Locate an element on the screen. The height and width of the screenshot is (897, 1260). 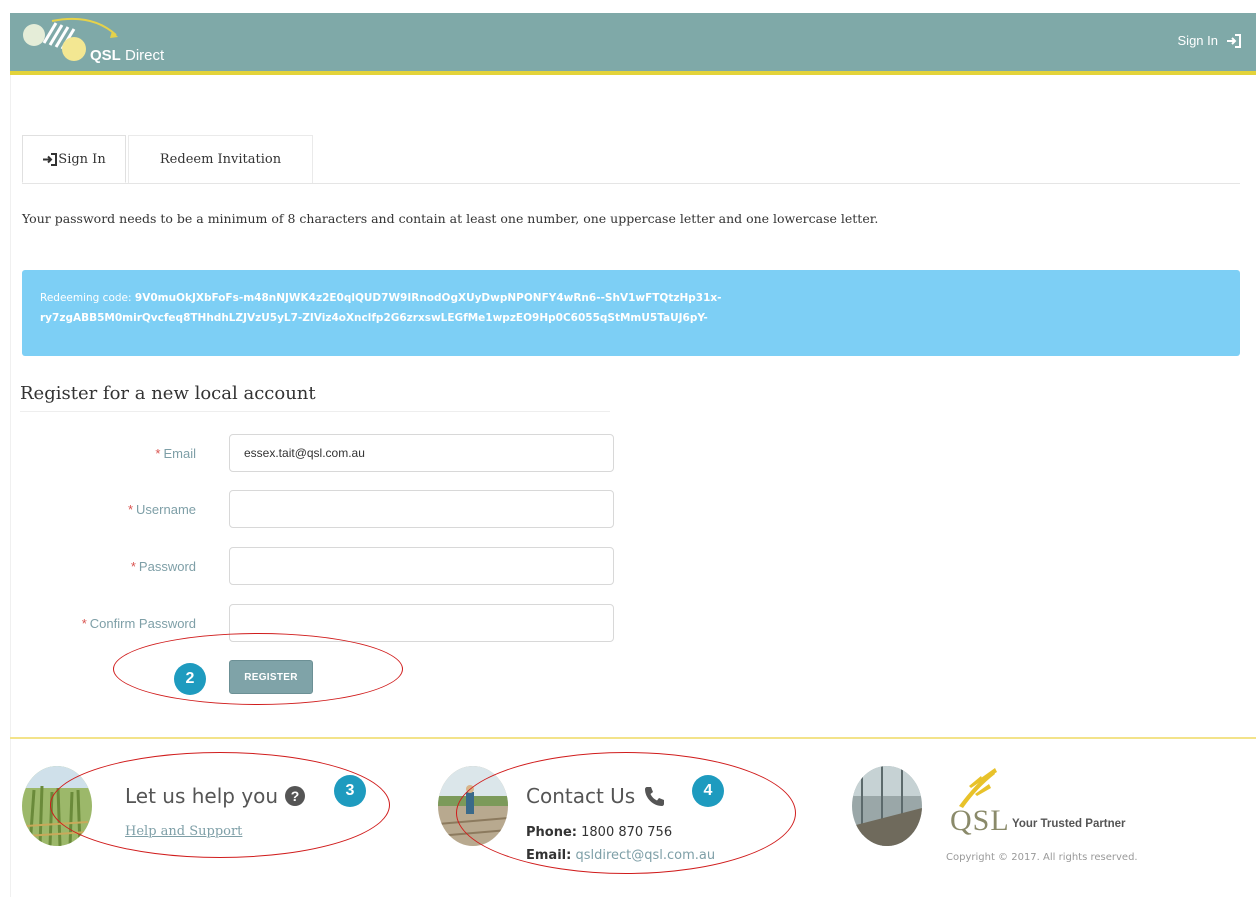
phone-label: Phone: is located at coordinates (551, 832).